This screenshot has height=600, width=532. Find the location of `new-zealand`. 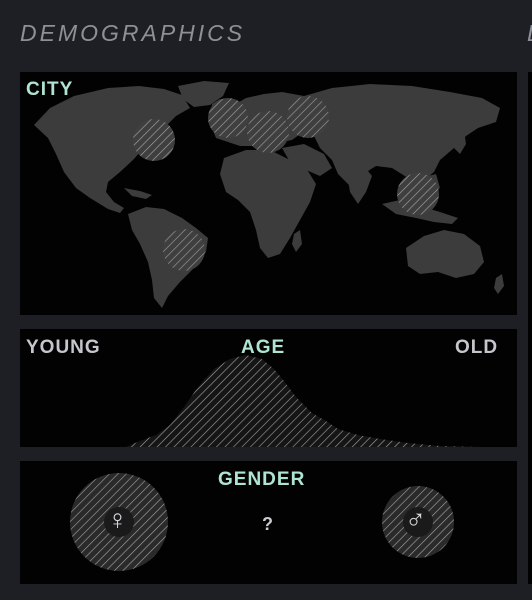

new-zealand is located at coordinates (499, 284).